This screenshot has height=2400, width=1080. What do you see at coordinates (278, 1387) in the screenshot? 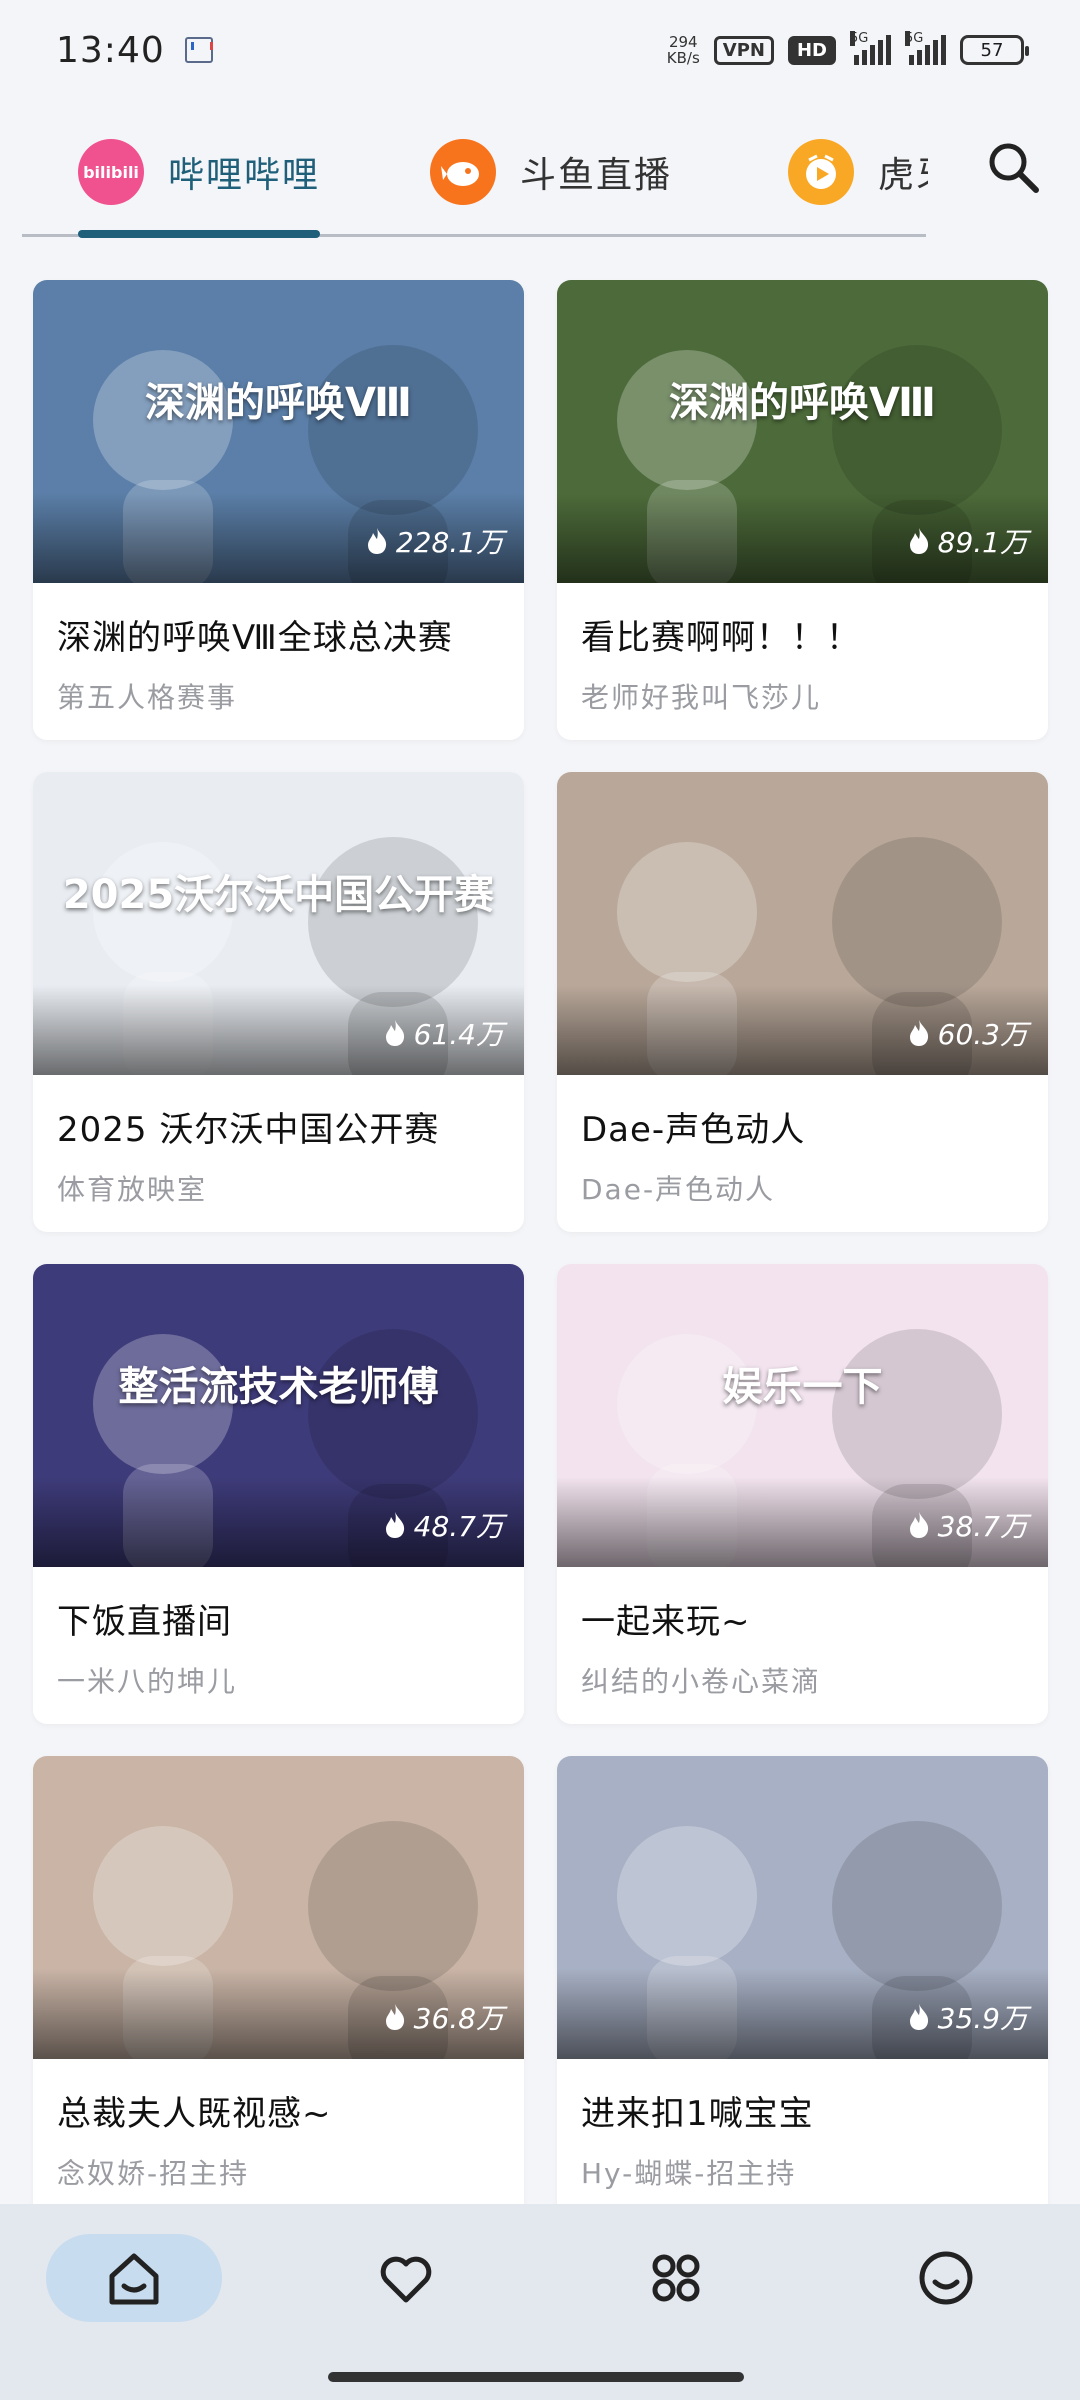
I see `thumbnail-caption: 整活流技术老师傅` at bounding box center [278, 1387].